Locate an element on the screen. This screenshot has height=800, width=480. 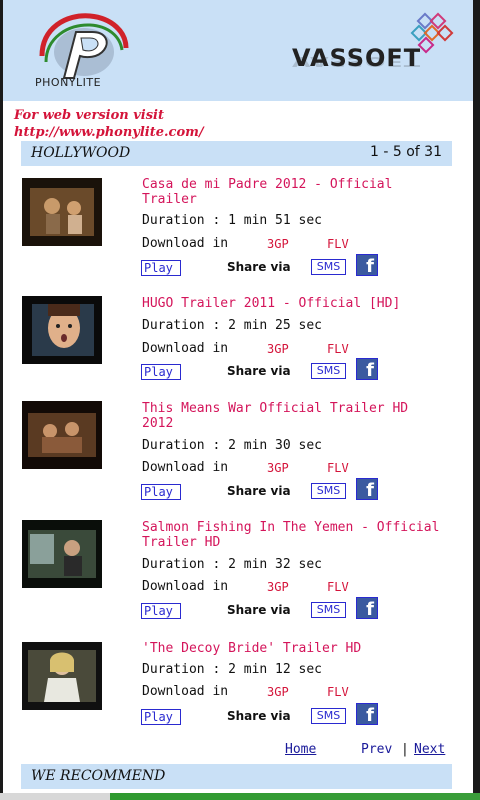
vassoft-logo-reflection: VASSOFT is located at coordinates (357, 61).